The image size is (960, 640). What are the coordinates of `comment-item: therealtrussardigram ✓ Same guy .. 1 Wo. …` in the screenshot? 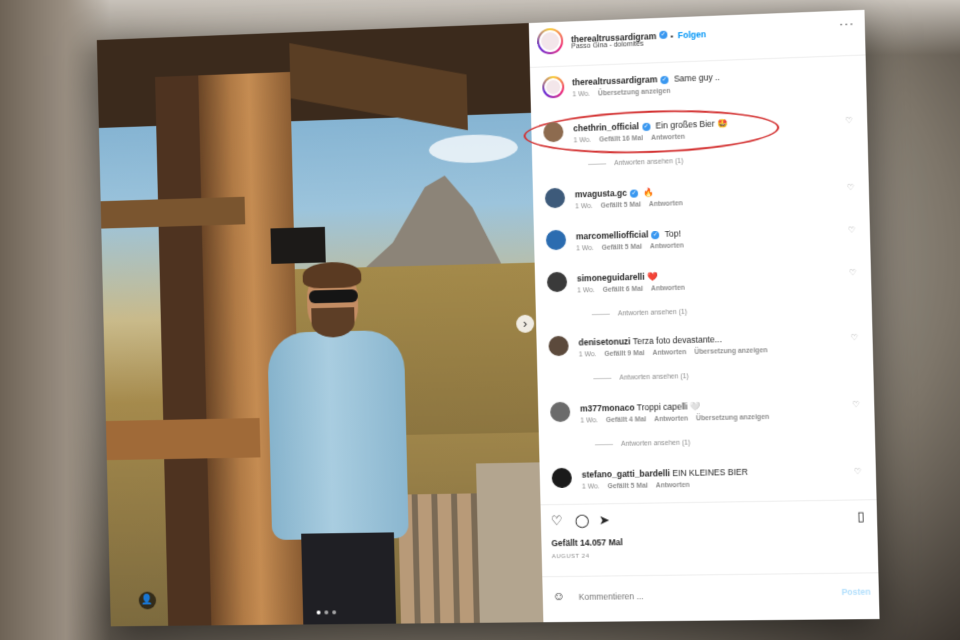 It's located at (698, 82).